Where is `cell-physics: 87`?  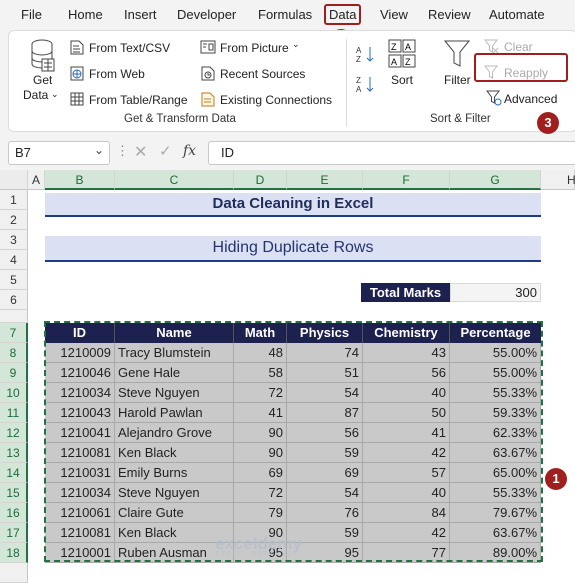 cell-physics: 87 is located at coordinates (325, 413).